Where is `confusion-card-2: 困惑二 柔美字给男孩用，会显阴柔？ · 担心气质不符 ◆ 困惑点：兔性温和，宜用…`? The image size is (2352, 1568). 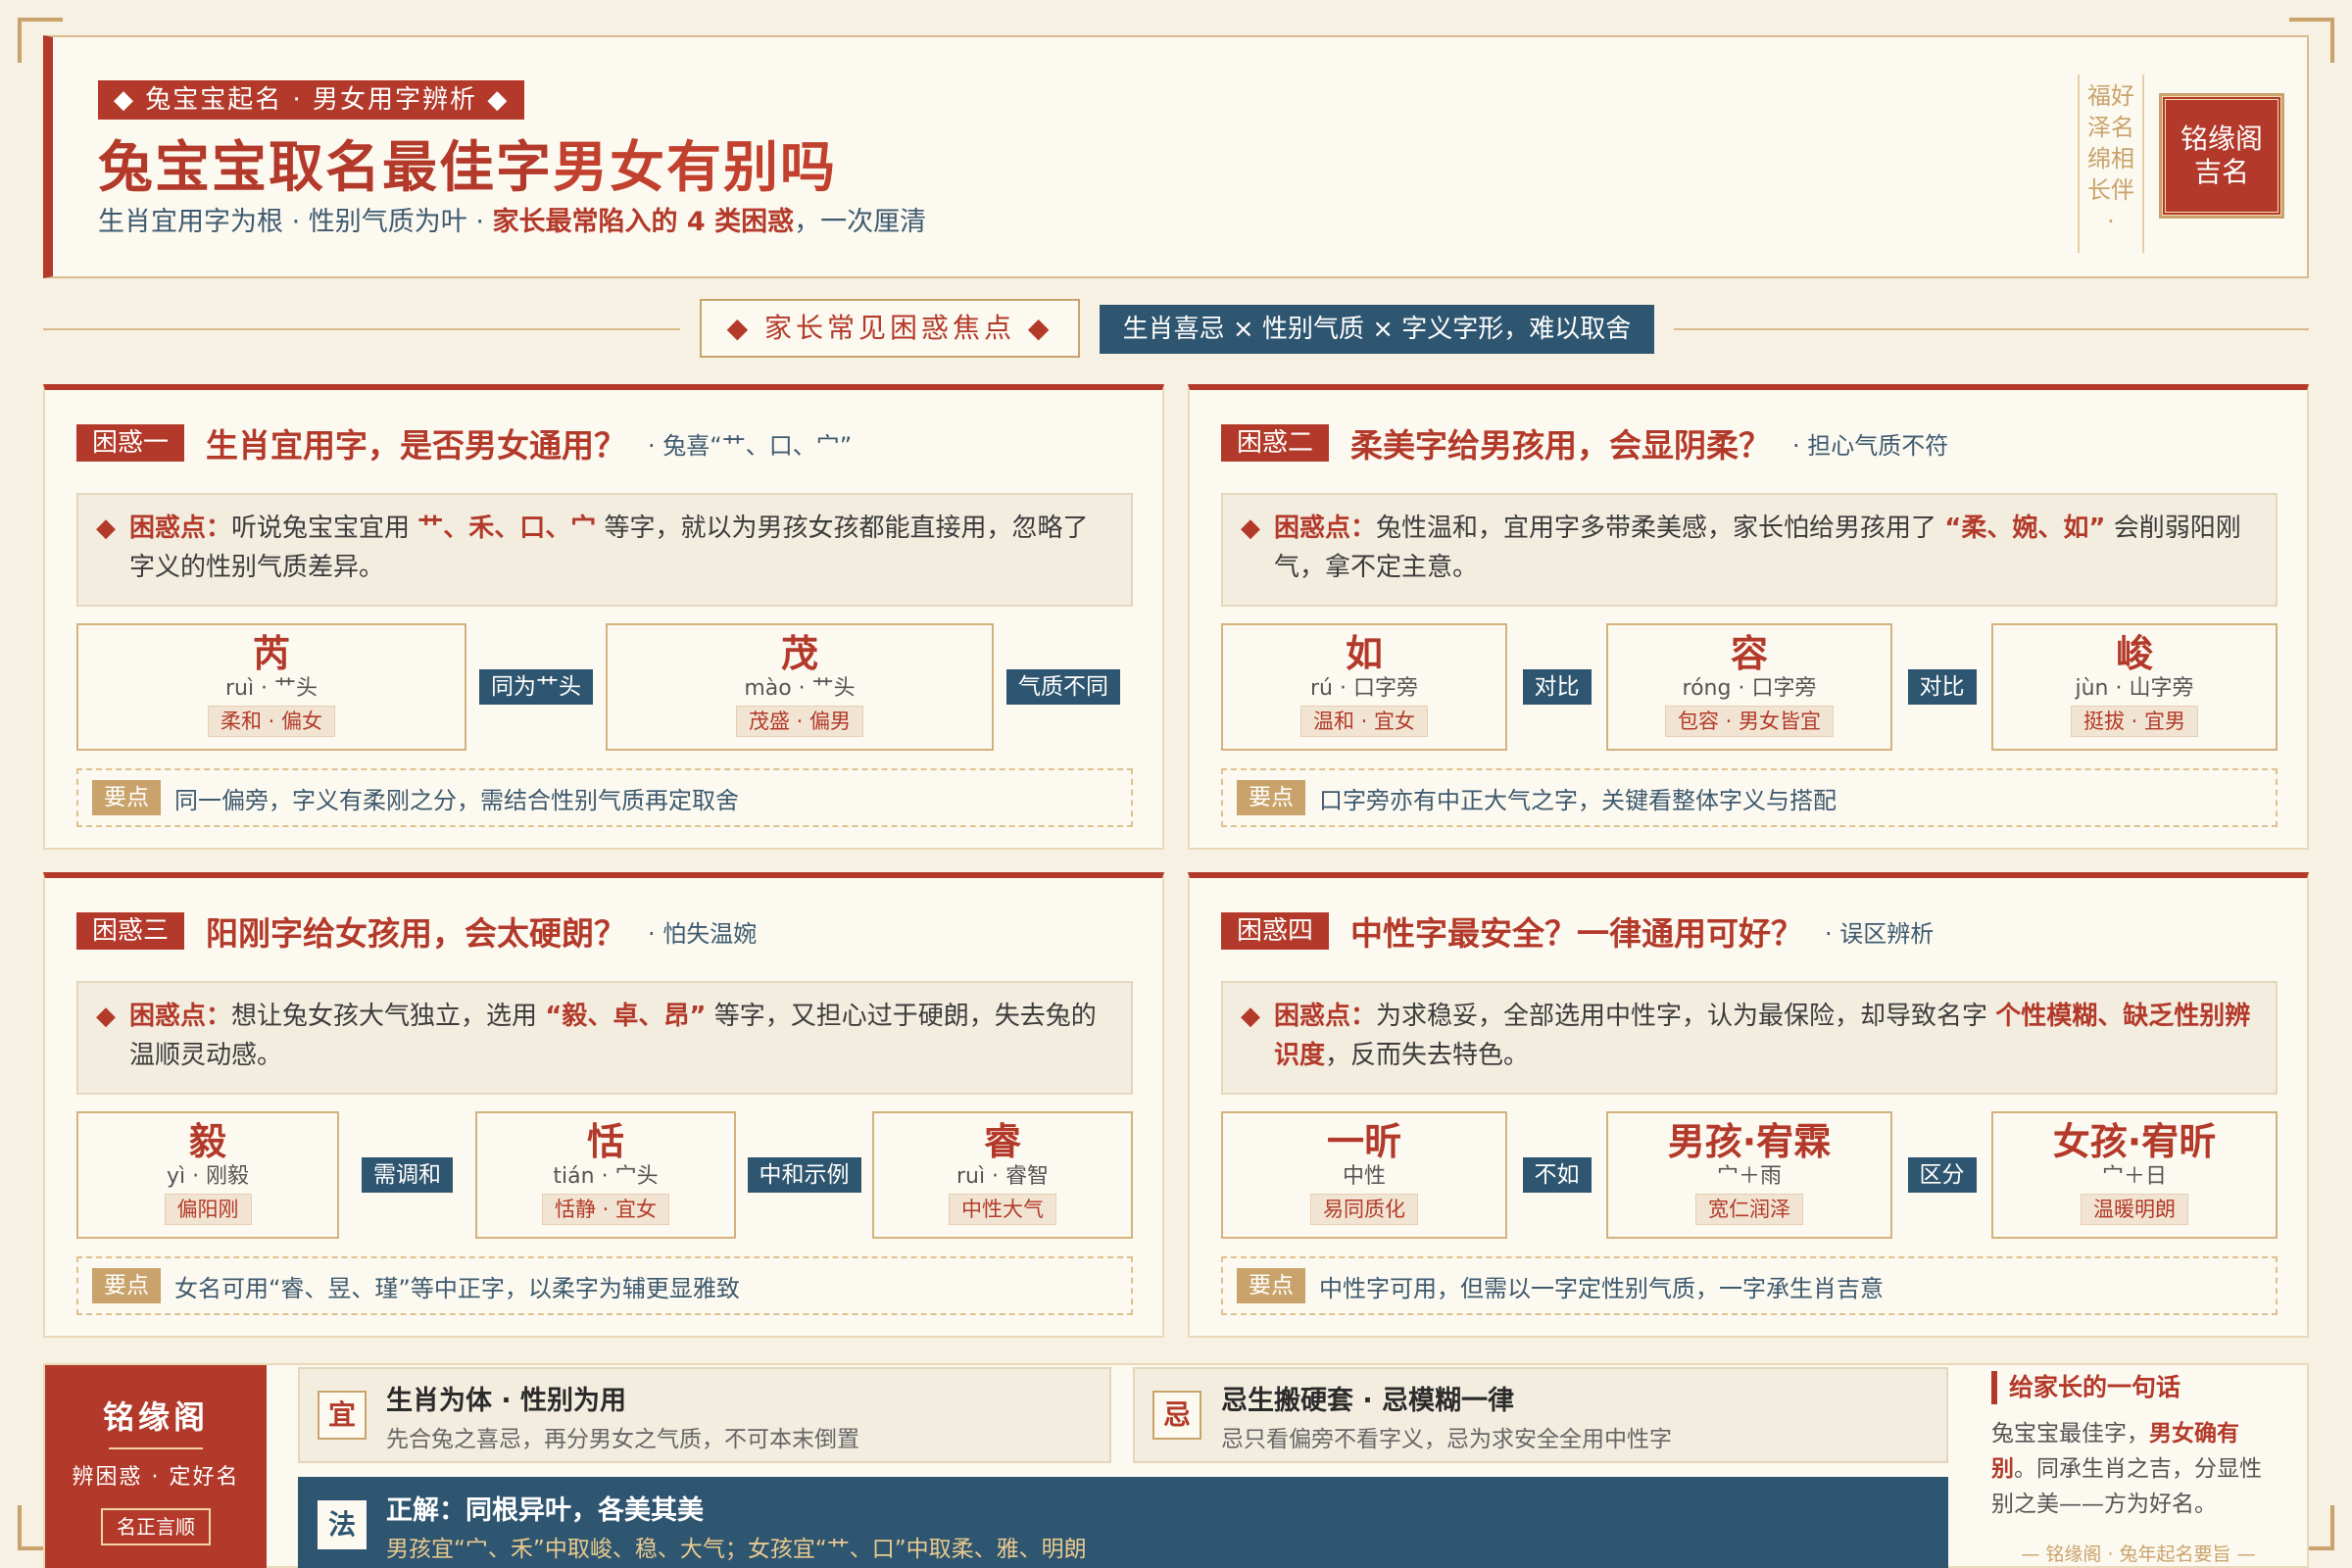 confusion-card-2: 困惑二 柔美字给男孩用，会显阴柔？ · 担心气质不符 ◆ 困惑点：兔性温和，宜用… is located at coordinates (1748, 617).